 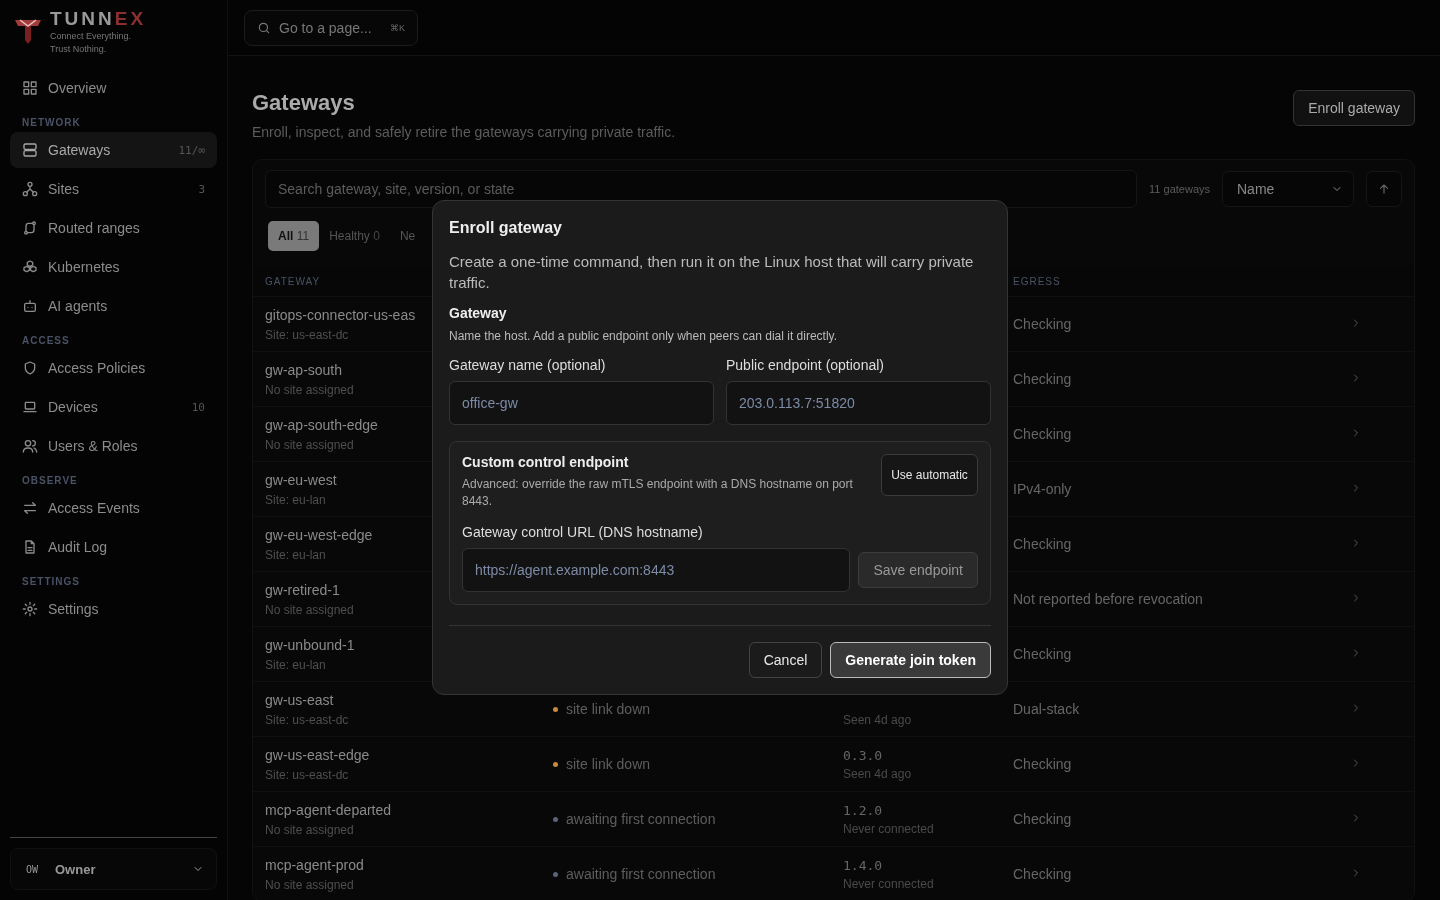 What do you see at coordinates (1288, 189) in the screenshot?
I see `sort-select: Name` at bounding box center [1288, 189].